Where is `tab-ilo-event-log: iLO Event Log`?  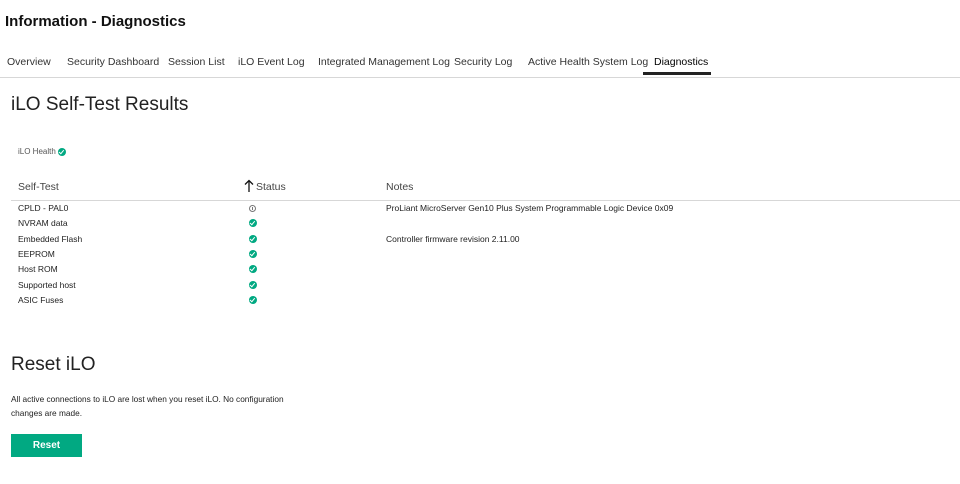
tab-ilo-event-log: iLO Event Log is located at coordinates (271, 62).